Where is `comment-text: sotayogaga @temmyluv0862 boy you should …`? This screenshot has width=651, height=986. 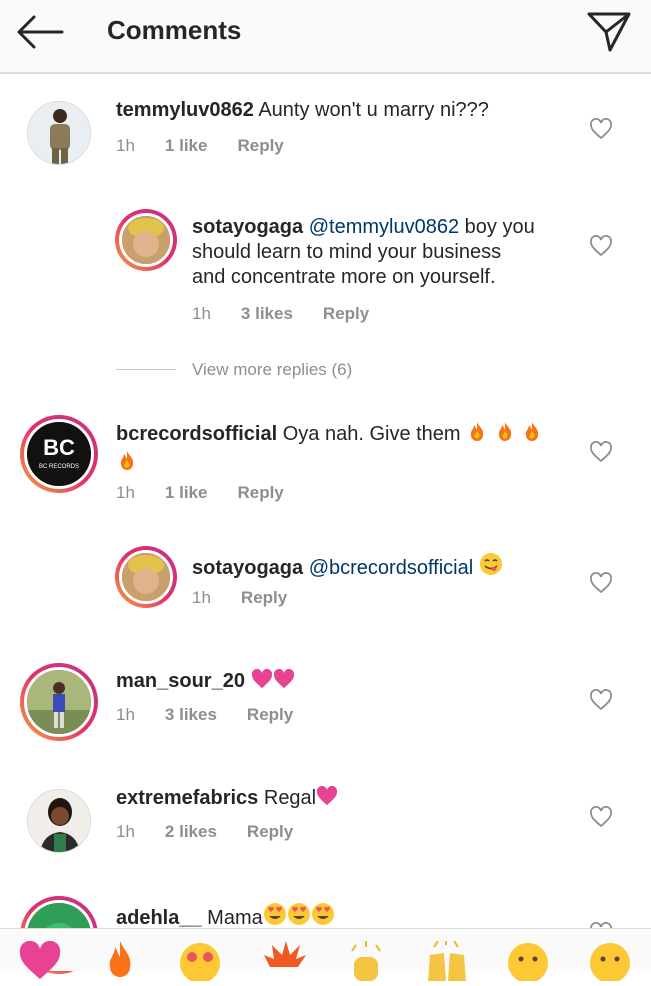 comment-text: sotayogaga @temmyluv0862 boy you should … is located at coordinates (382, 252).